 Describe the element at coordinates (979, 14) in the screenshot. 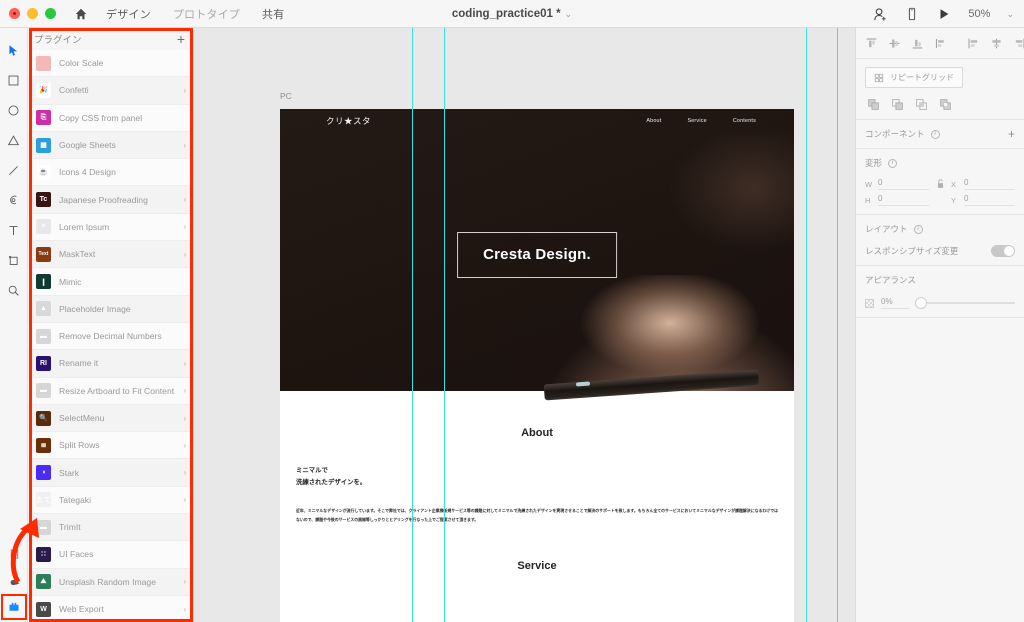

I see `zoom-level-value: 50%` at that location.